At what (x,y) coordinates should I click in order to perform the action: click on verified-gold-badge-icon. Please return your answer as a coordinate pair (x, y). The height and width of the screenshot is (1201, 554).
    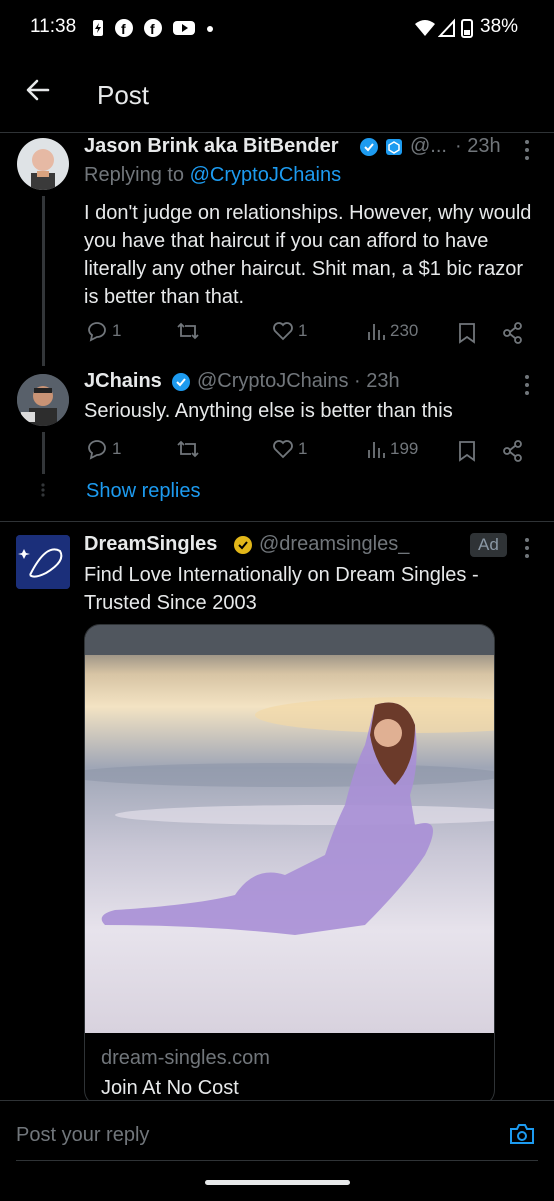
    Looking at the image, I should click on (243, 545).